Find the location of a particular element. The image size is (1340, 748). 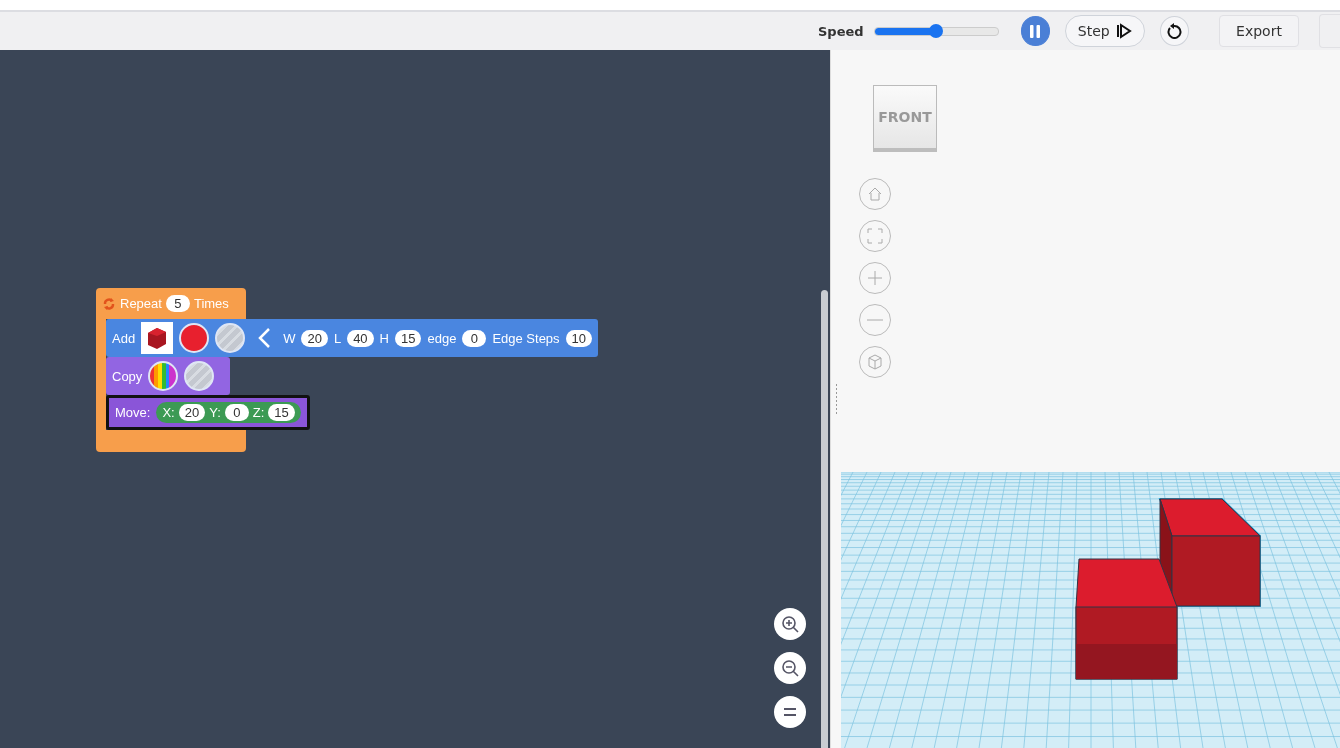

plus-icon is located at coordinates (875, 278).